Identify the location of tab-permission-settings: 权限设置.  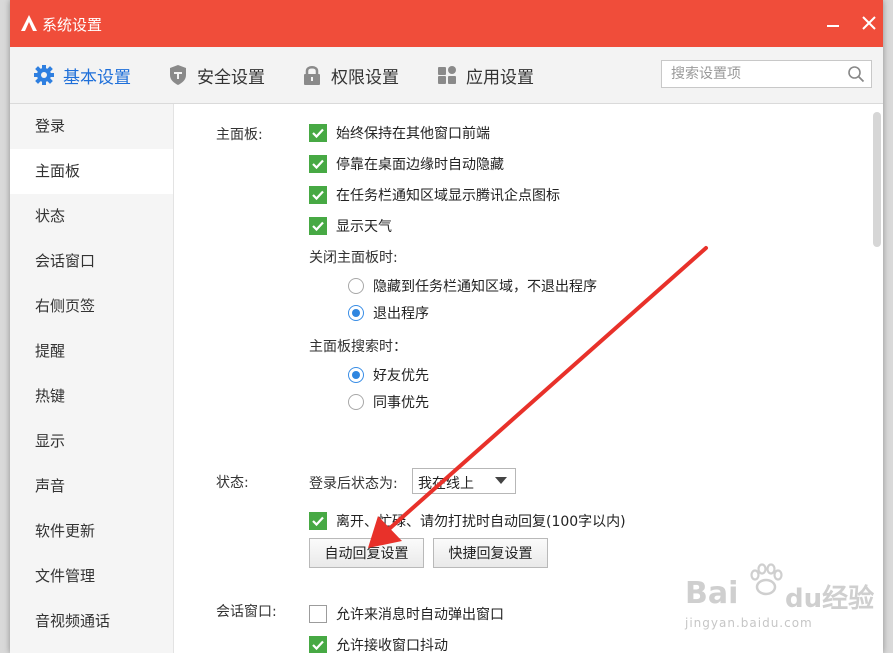
(350, 75).